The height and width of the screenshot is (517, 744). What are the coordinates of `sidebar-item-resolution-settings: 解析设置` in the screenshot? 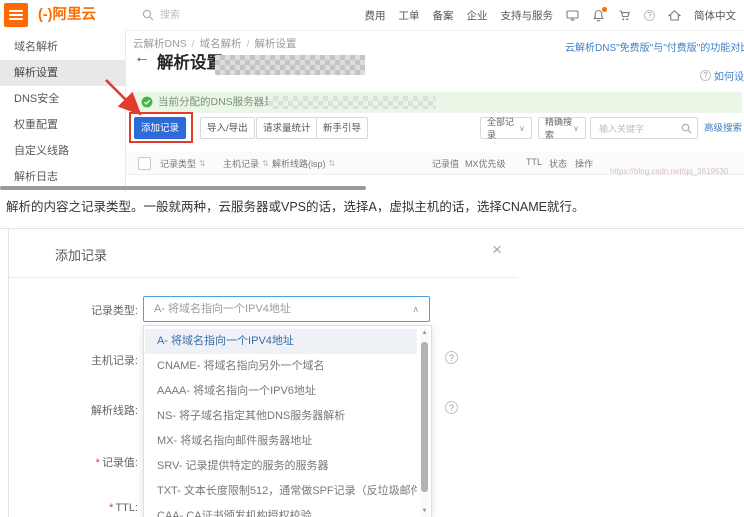 It's located at (62, 73).